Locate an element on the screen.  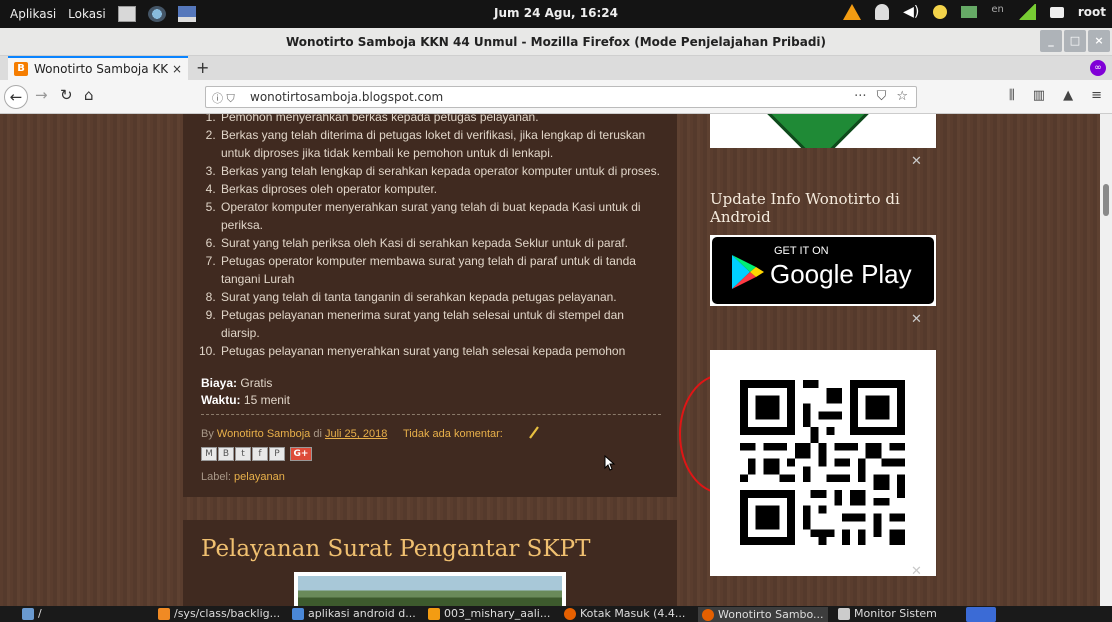
new-tab-button: + is located at coordinates (202, 67).